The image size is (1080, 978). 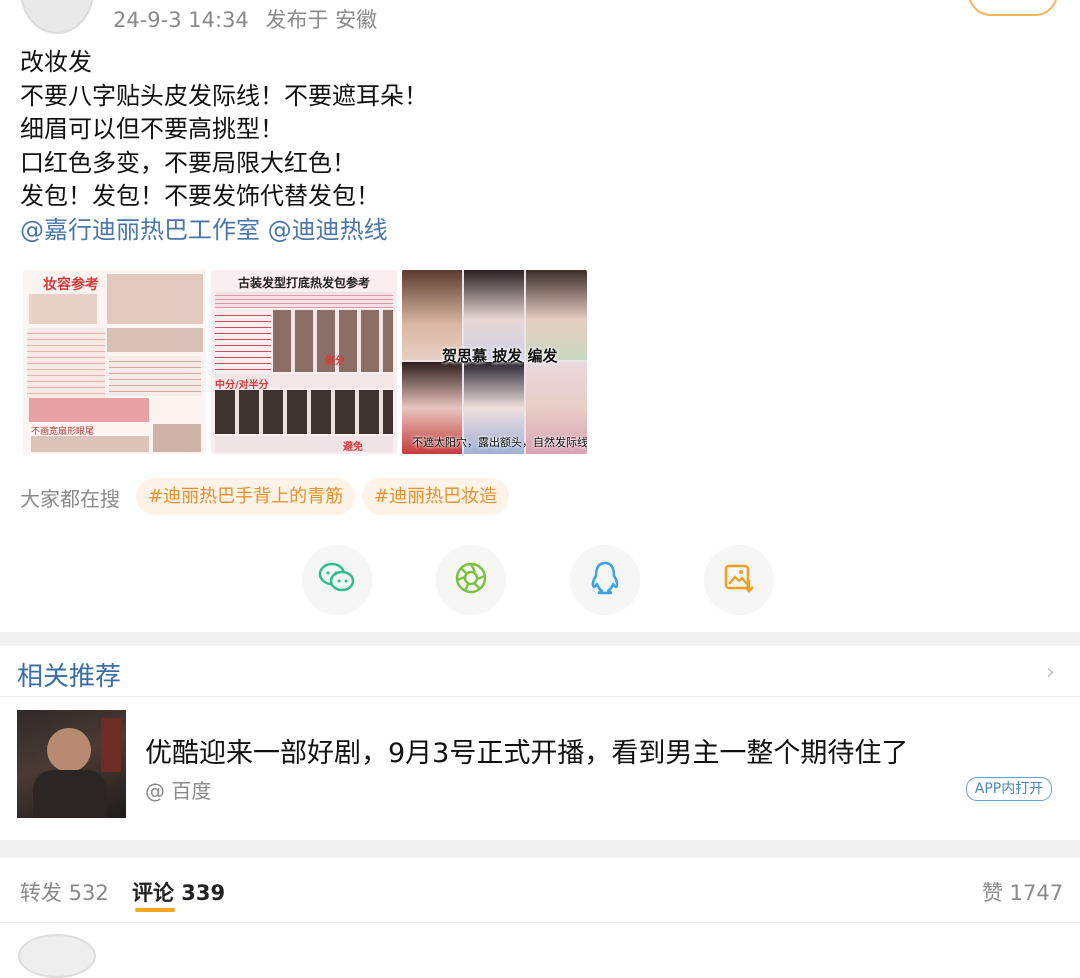 I want to click on post-image-hairstyle: 古装发型打底热发包参考 侧分 中分/对半分 避免, so click(x=304, y=362).